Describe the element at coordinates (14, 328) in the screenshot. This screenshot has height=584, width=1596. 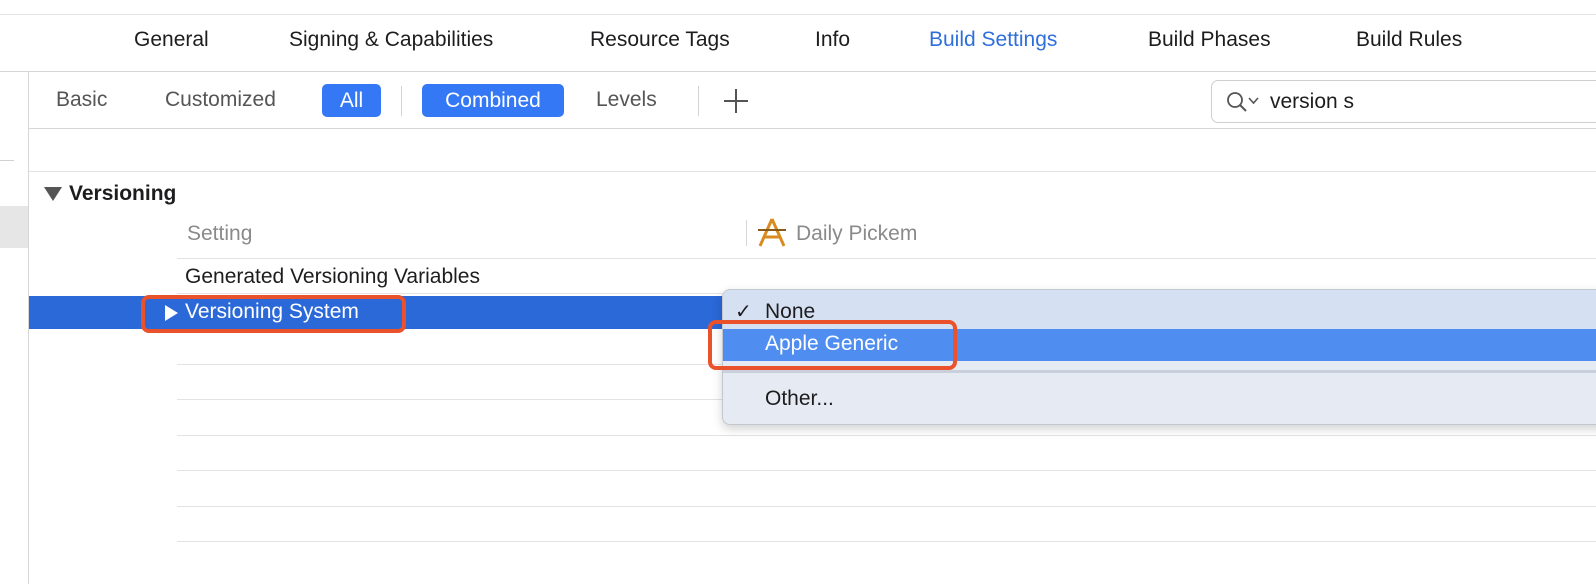
I see `target-list-sidebar` at that location.